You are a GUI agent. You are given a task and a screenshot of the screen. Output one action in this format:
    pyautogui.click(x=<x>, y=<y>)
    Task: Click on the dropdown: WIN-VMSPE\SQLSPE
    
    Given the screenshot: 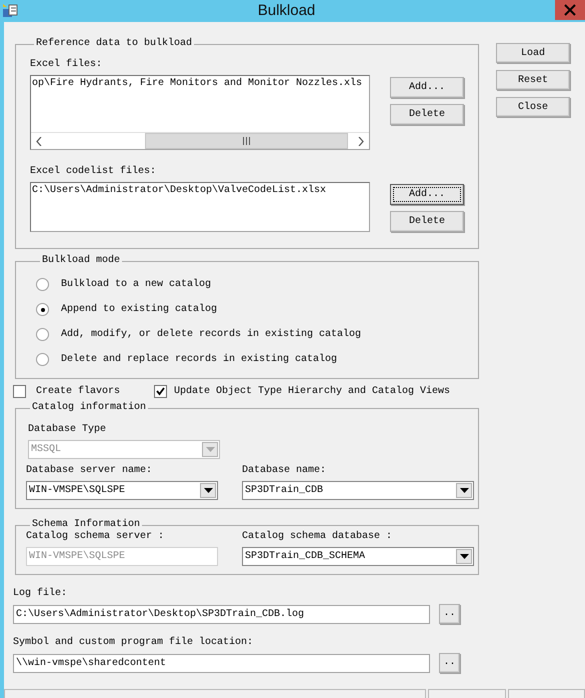 What is the action you would take?
    pyautogui.click(x=122, y=490)
    